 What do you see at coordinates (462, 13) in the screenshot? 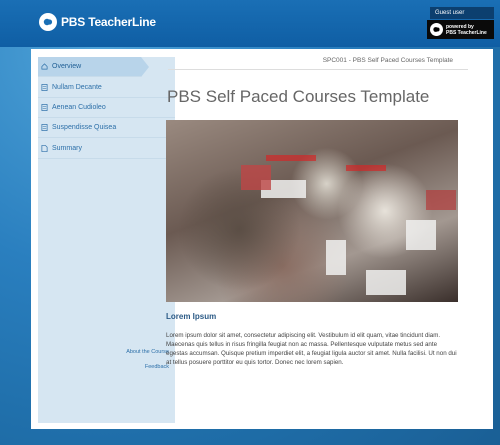
I see `user-status: Guest user` at bounding box center [462, 13].